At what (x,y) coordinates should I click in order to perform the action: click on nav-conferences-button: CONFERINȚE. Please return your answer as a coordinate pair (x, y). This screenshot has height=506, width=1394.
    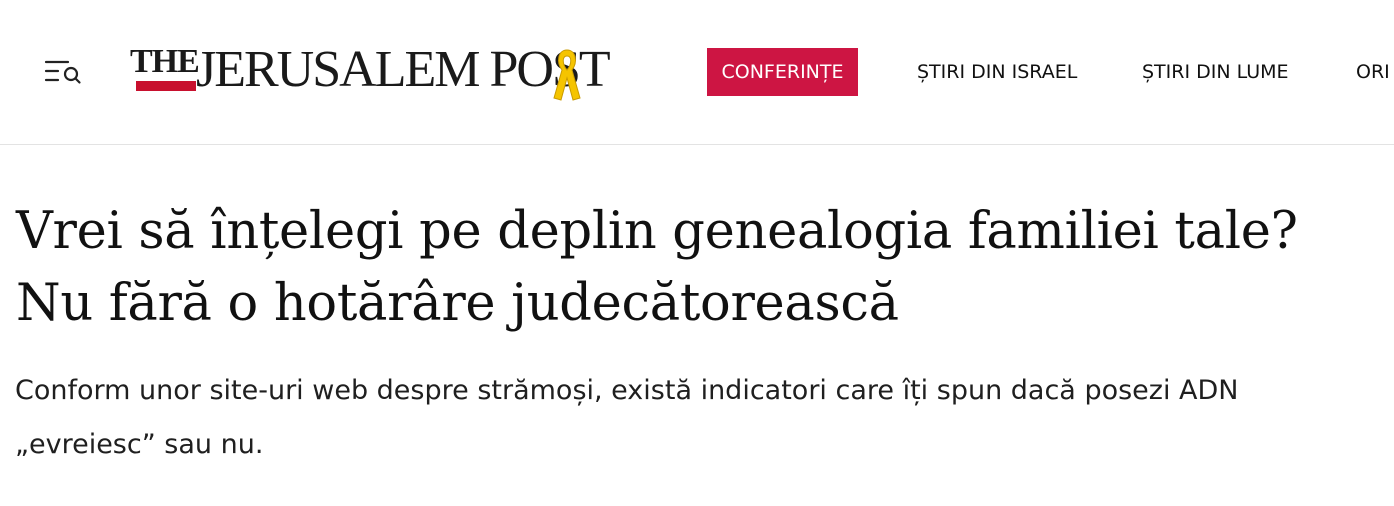
    Looking at the image, I should click on (782, 72).